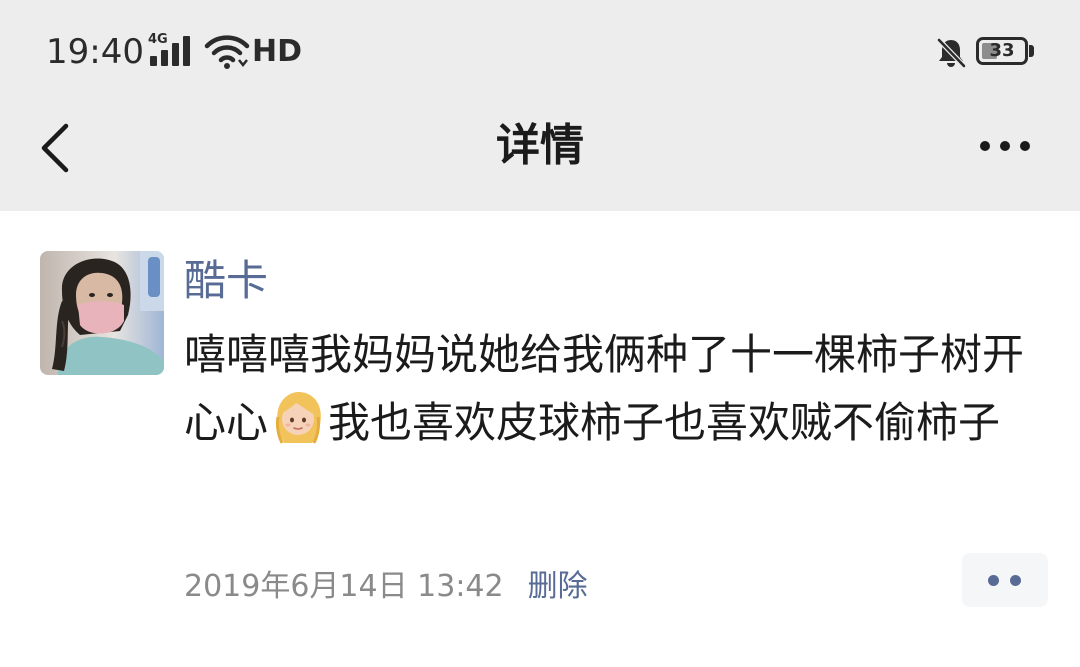 The image size is (1080, 667). I want to click on mute-bell-icon, so click(951, 53).